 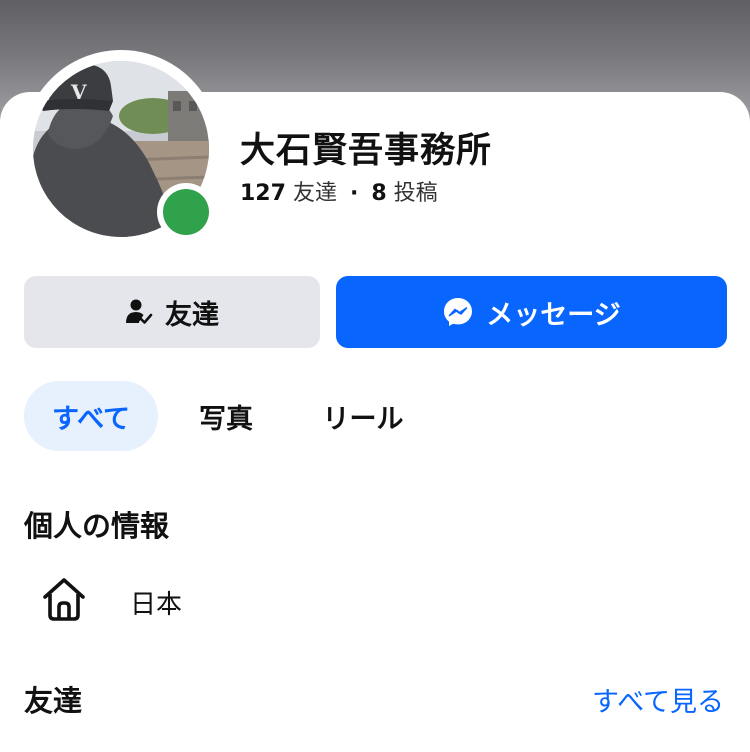 What do you see at coordinates (366, 151) in the screenshot?
I see `profile-name: 大石賢吾事務所` at bounding box center [366, 151].